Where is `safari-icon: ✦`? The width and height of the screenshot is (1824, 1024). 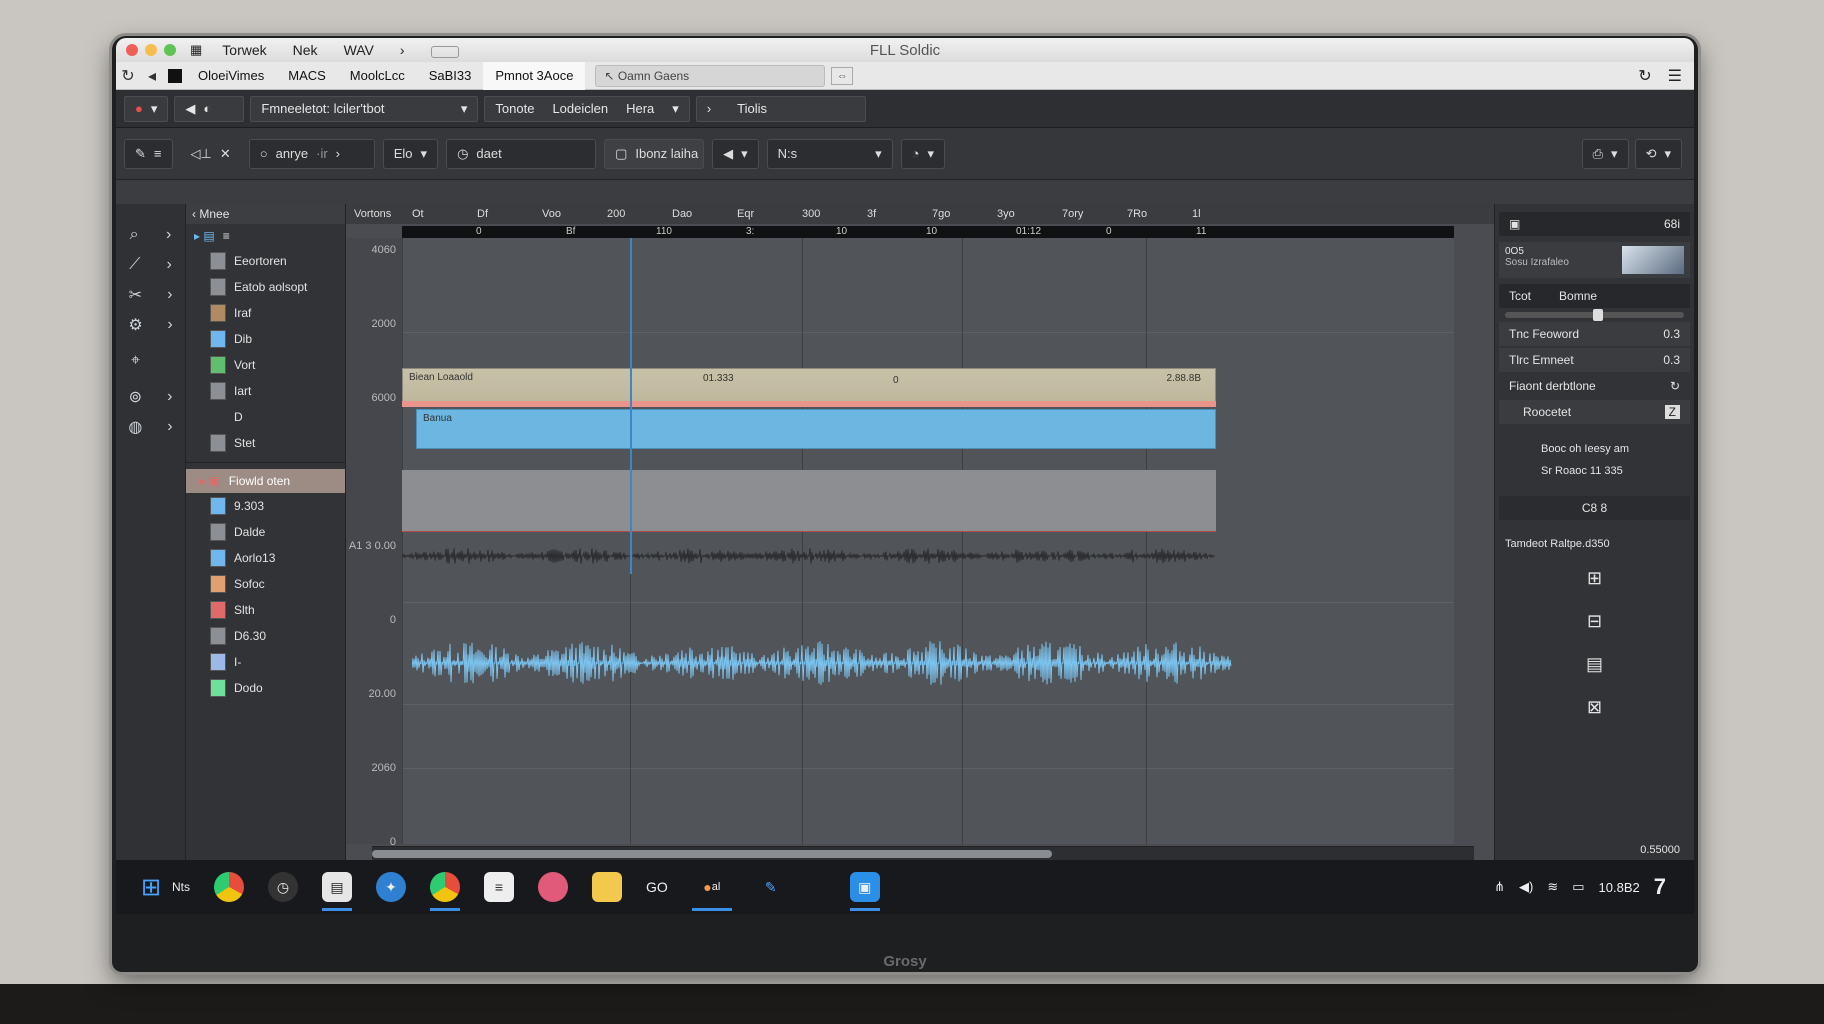 safari-icon: ✦ is located at coordinates (391, 887).